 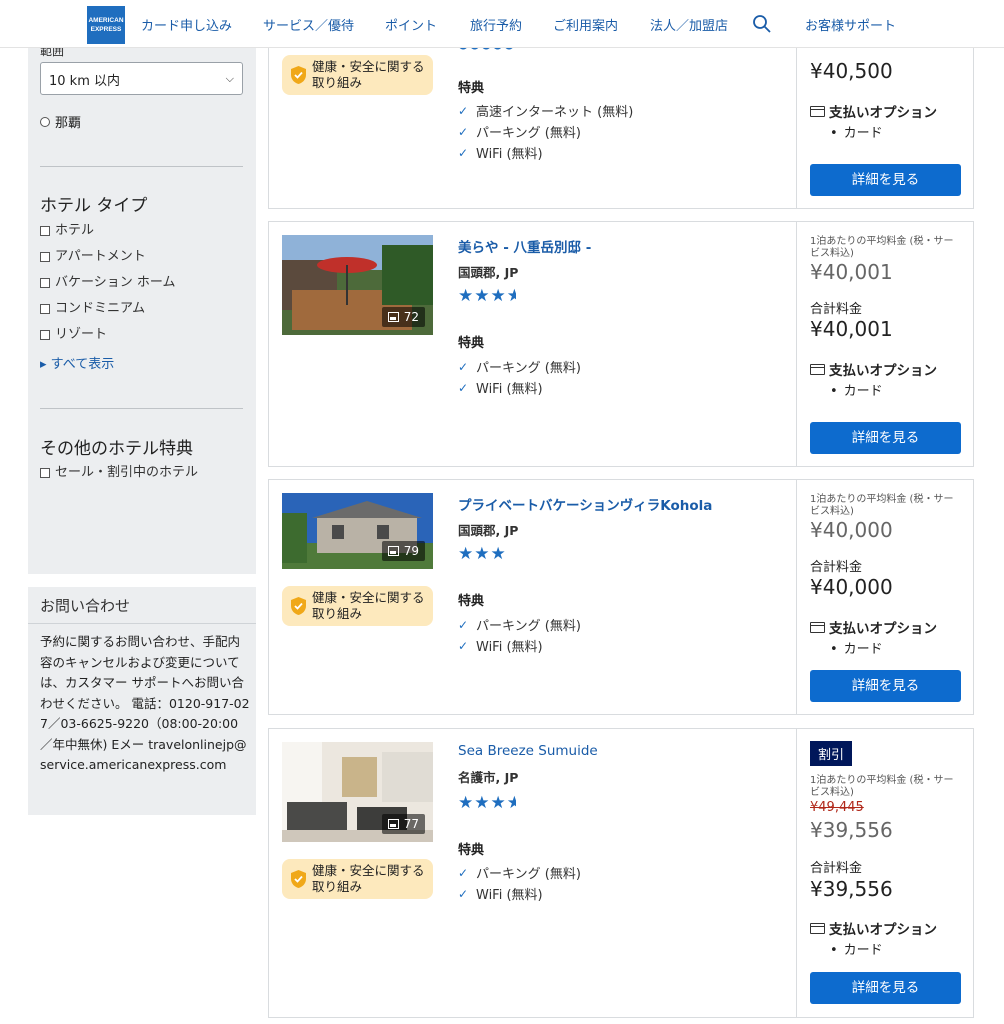 What do you see at coordinates (851, 587) in the screenshot?
I see `total-price: ¥40,000` at bounding box center [851, 587].